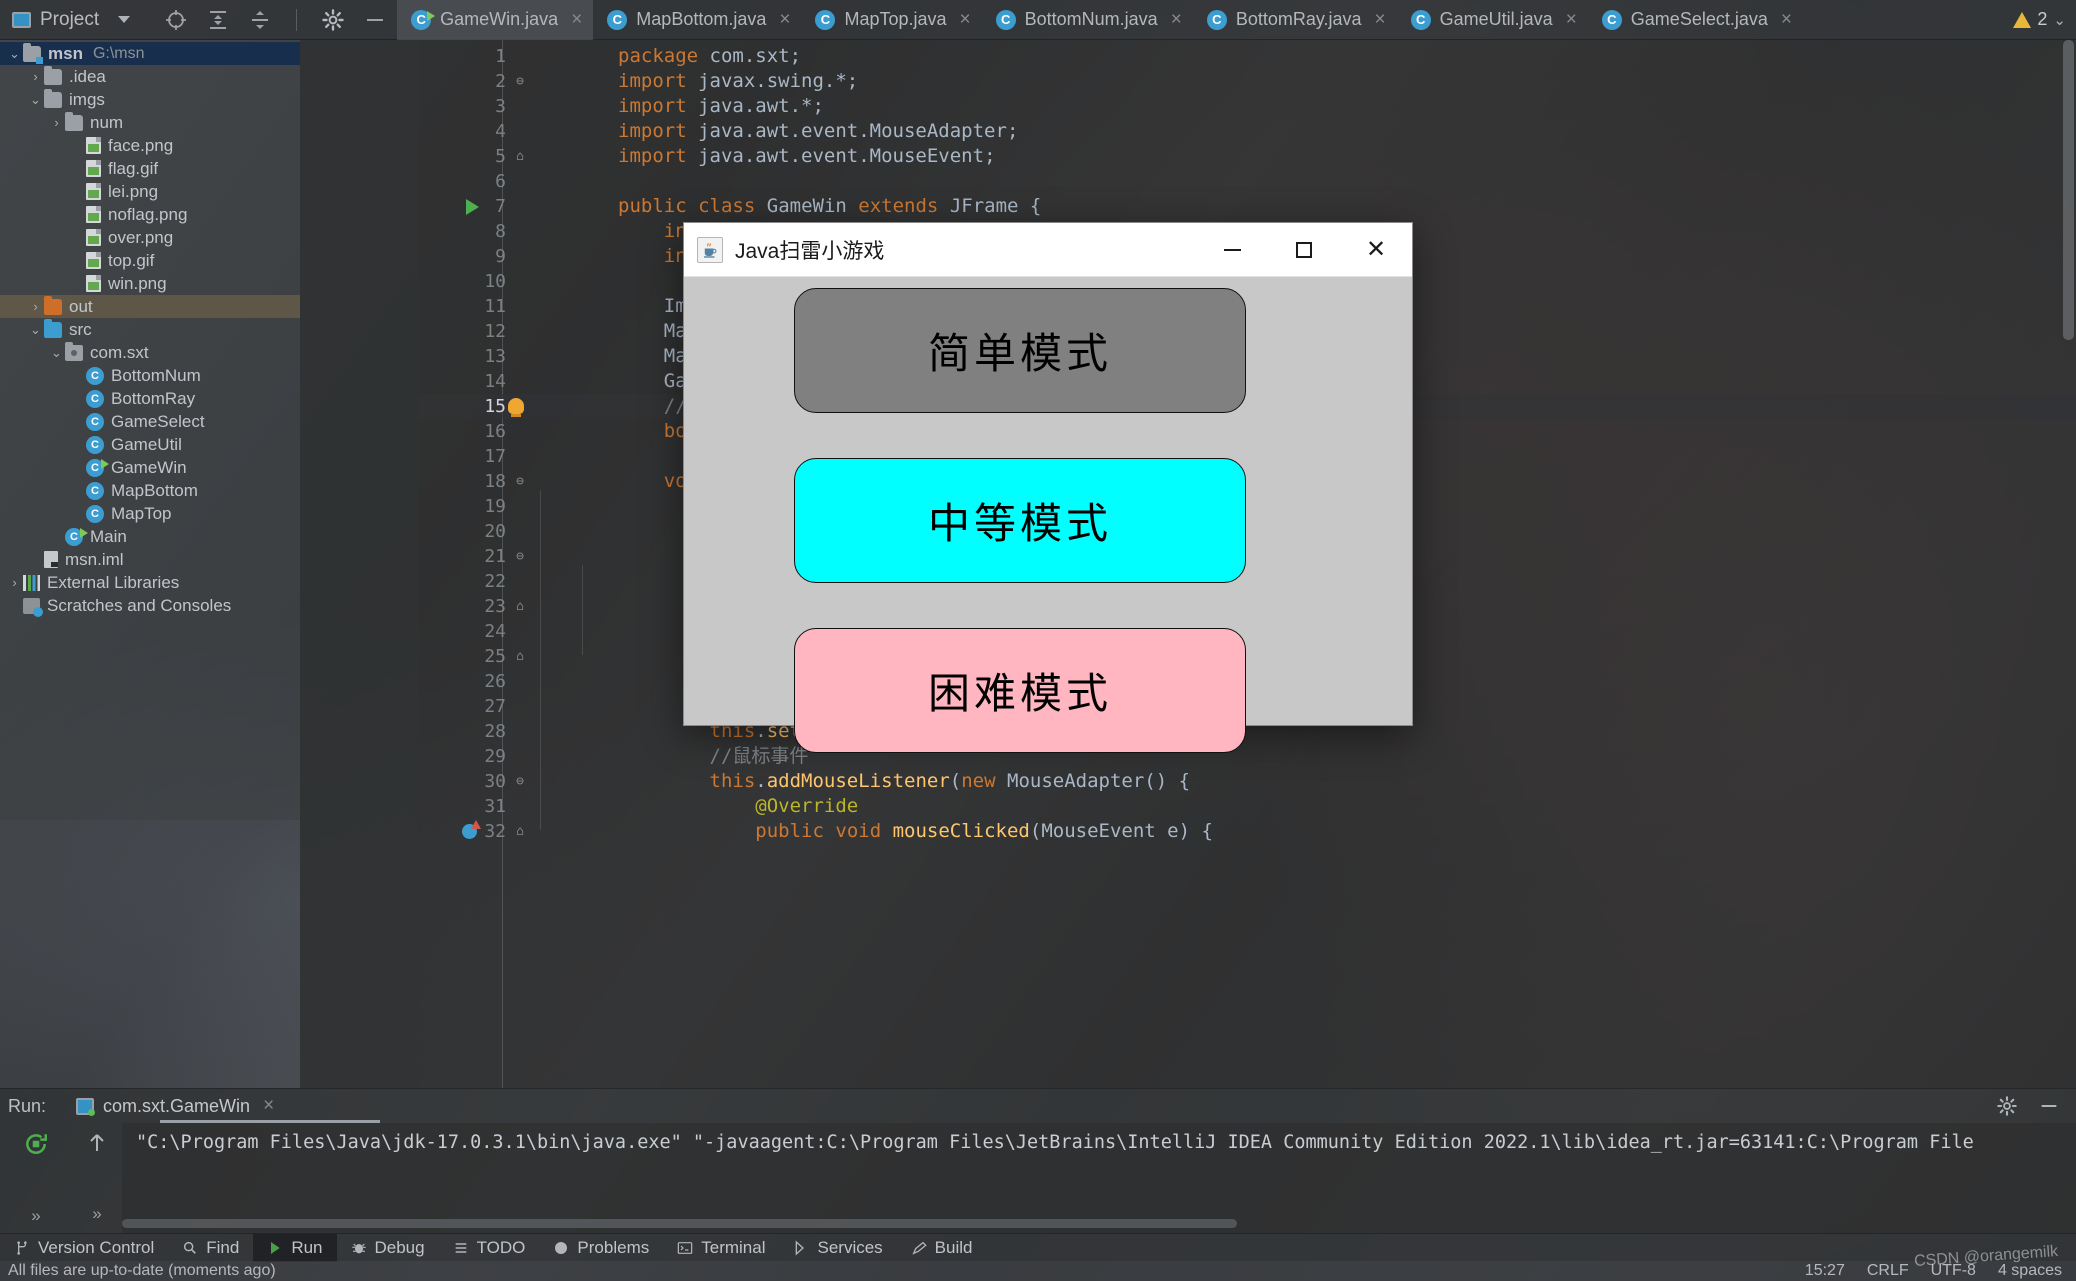 The width and height of the screenshot is (2076, 1281). I want to click on editor-gutter, so click(359, 564).